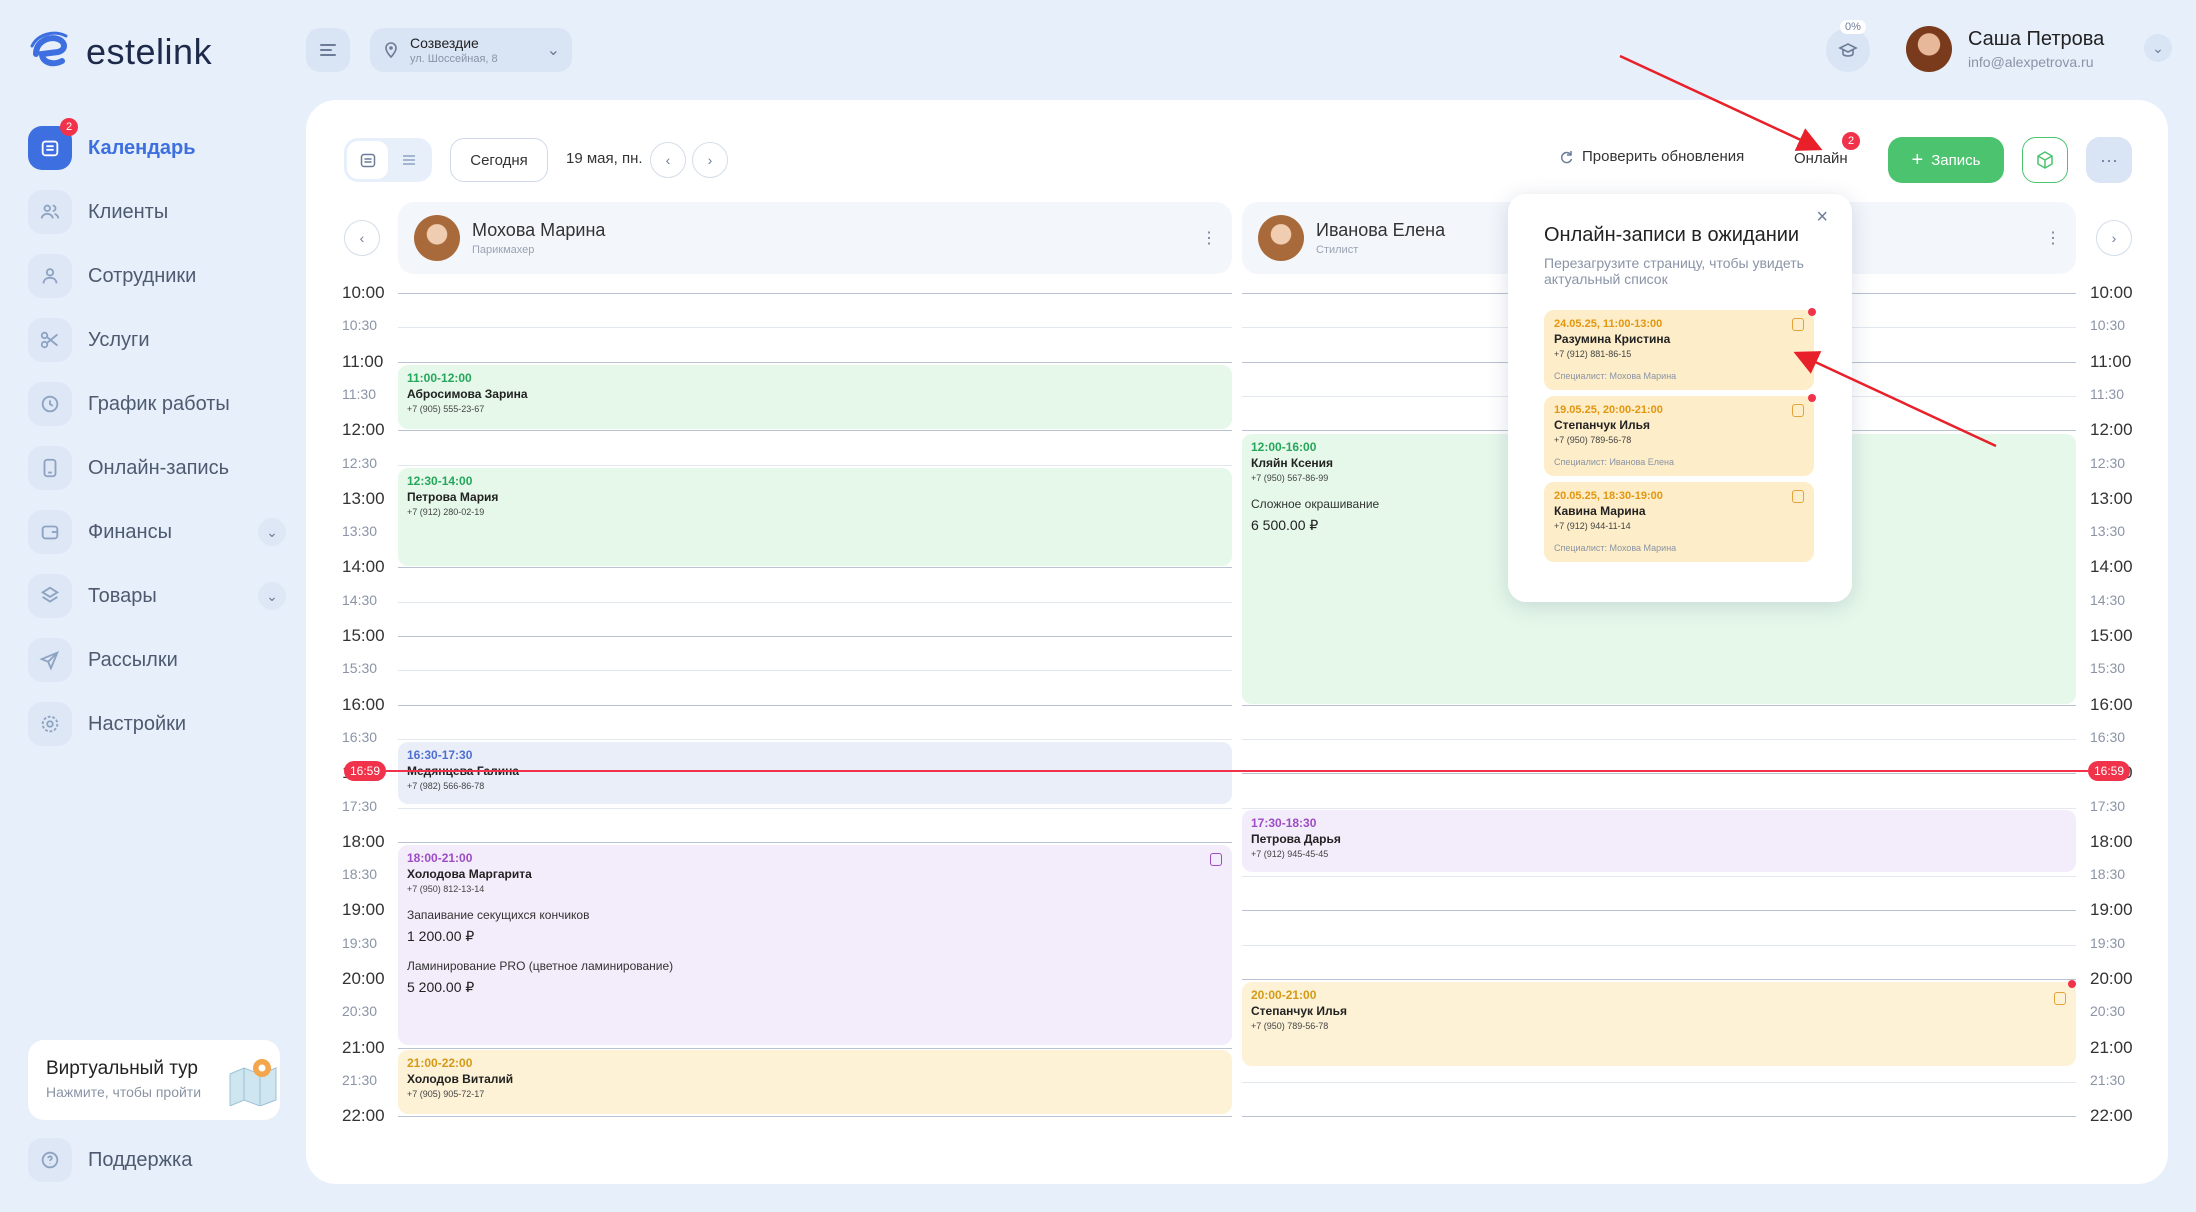 This screenshot has width=2196, height=1212. Describe the element at coordinates (1721, 102) in the screenshot. I see `arrow-to-online` at that location.